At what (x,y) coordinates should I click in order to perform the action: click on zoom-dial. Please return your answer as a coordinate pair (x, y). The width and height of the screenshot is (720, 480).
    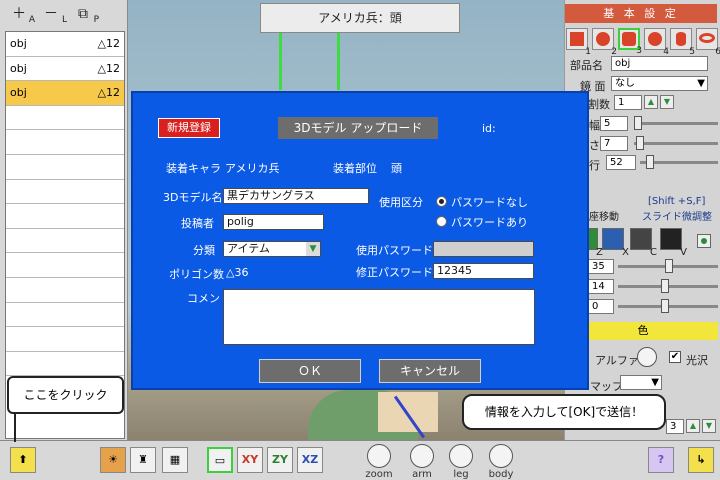
    Looking at the image, I should click on (379, 456).